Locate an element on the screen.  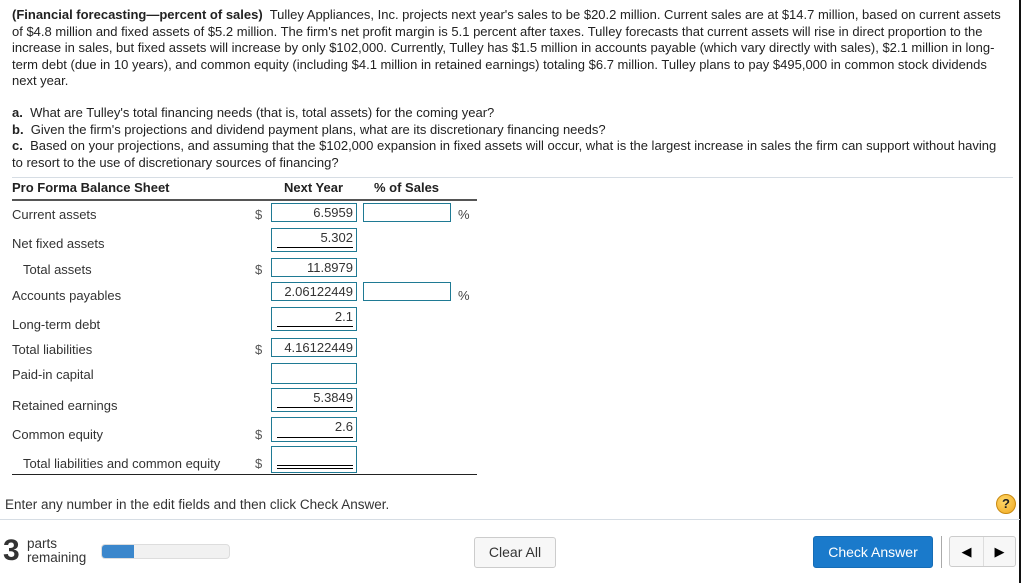
input-value: 5.3849 is located at coordinates (333, 397).